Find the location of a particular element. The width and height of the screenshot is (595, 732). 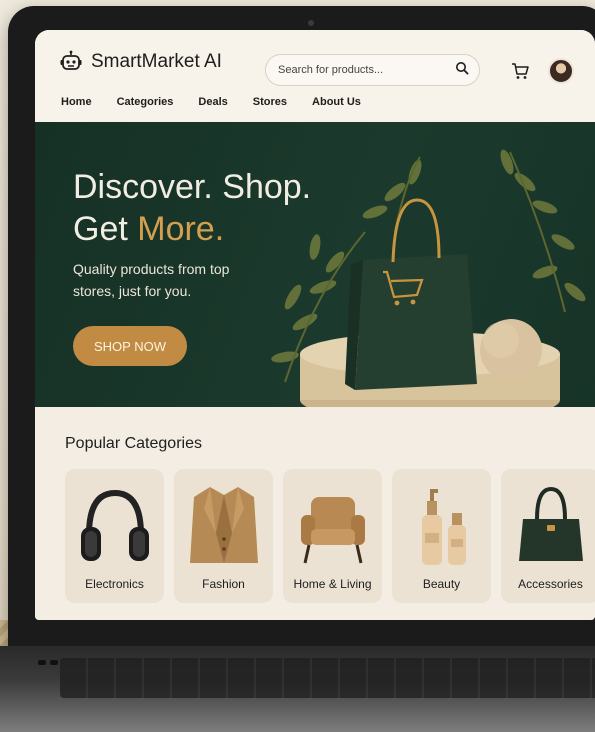

search-bar is located at coordinates (372, 70).